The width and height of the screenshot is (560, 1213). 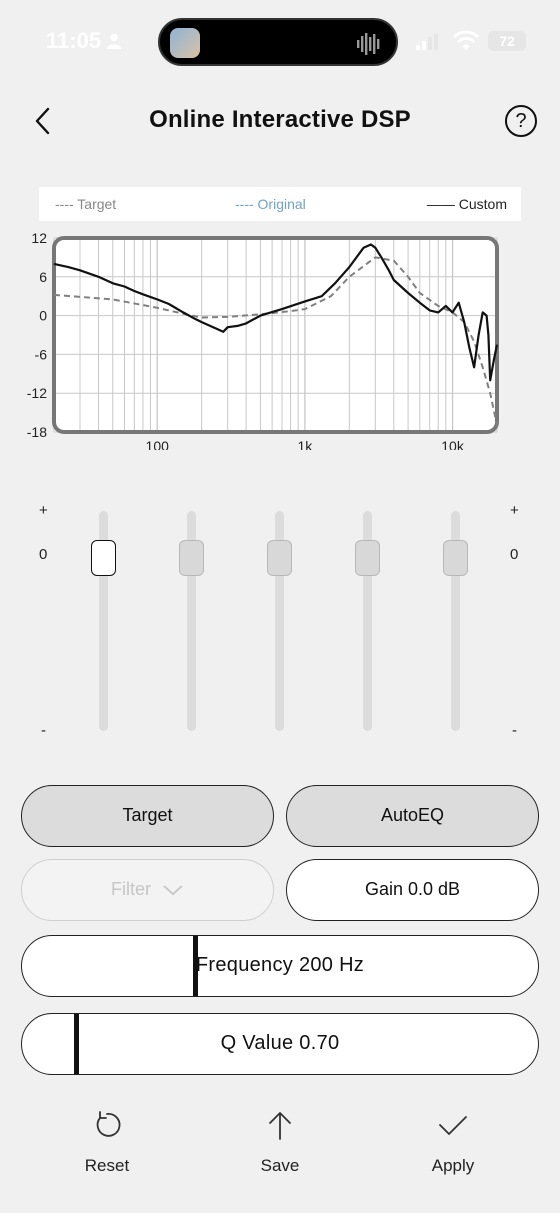 I want to click on reset-button: Reset, so click(x=107, y=1142).